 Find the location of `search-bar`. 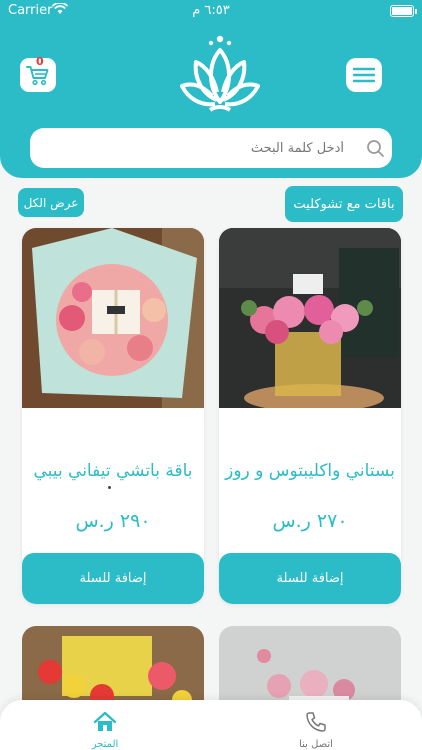

search-bar is located at coordinates (211, 148).